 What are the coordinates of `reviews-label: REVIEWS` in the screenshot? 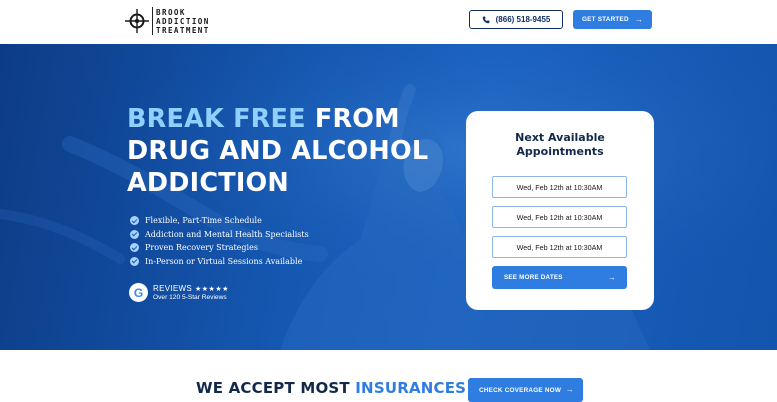 It's located at (172, 288).